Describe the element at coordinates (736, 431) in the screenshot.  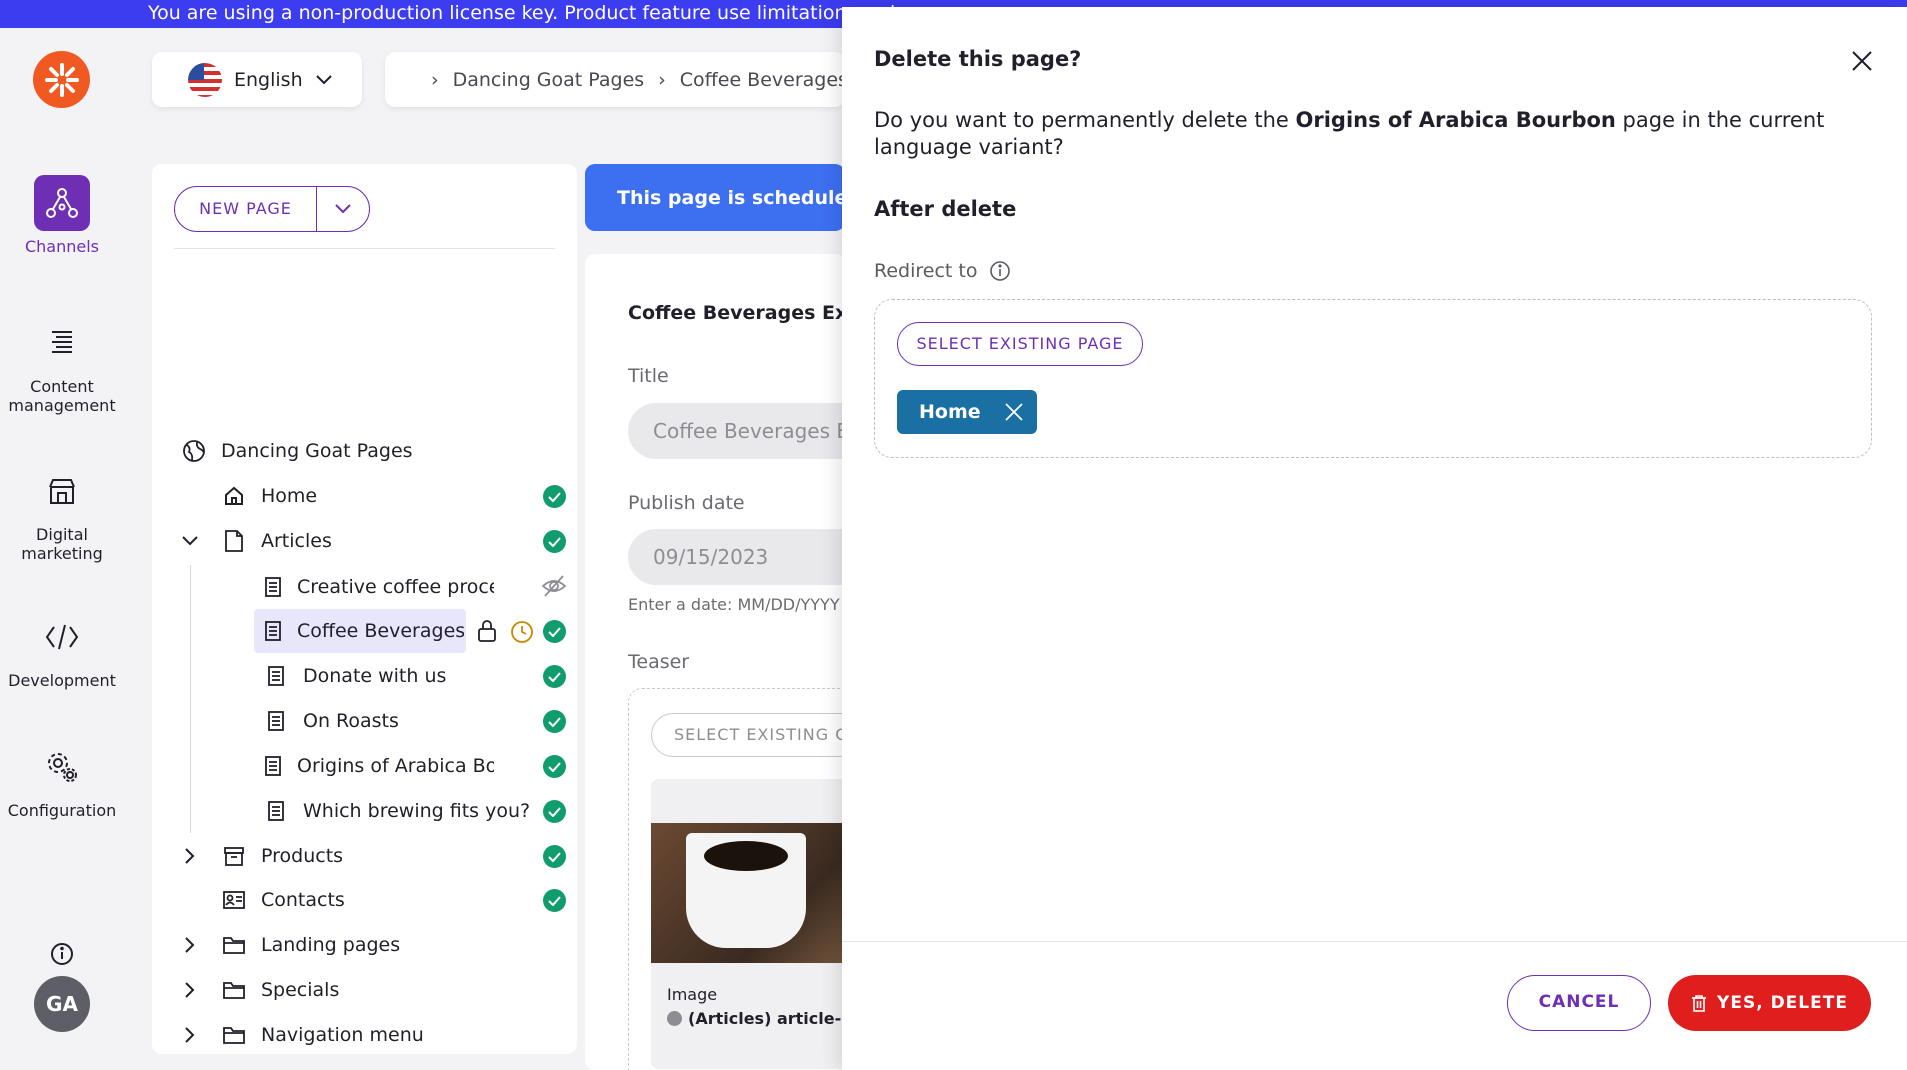
I see `title-input: Coffee Beverages Ex` at that location.